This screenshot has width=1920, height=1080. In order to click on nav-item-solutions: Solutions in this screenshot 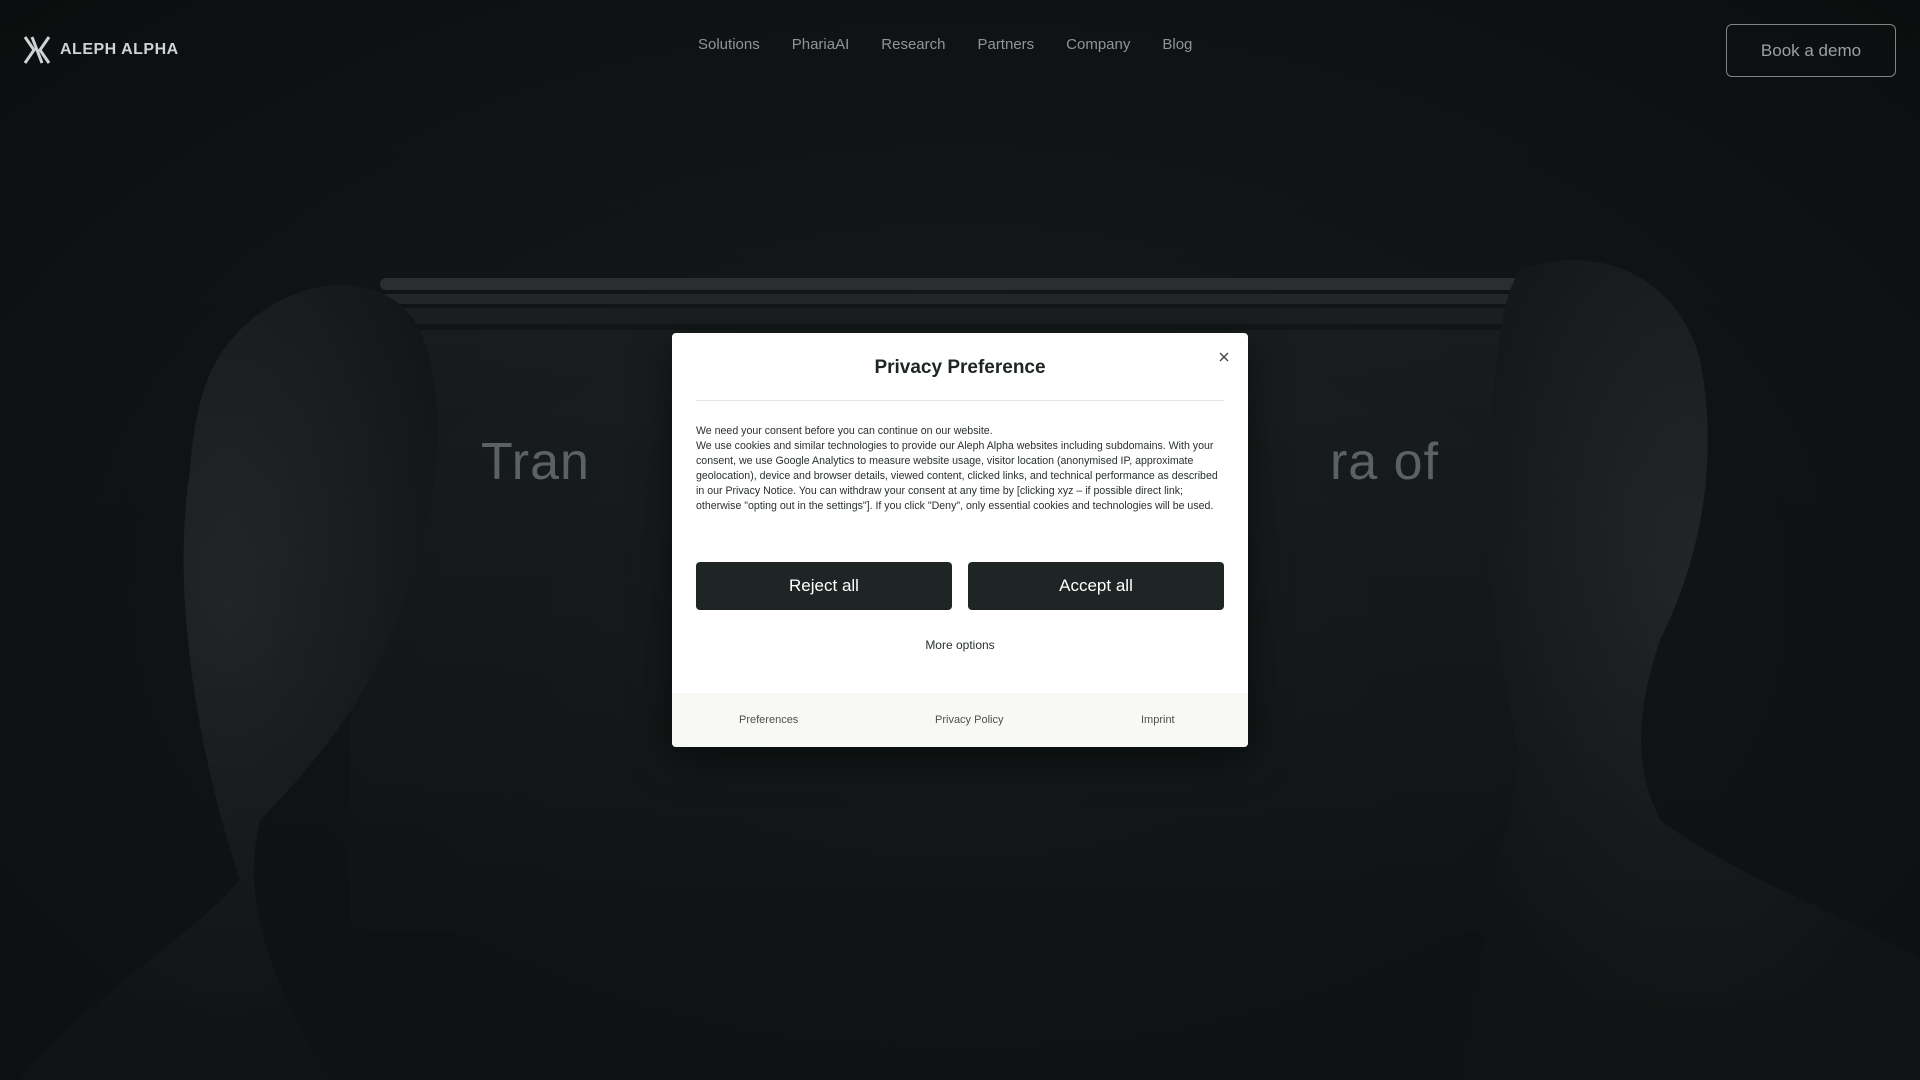, I will do `click(729, 44)`.